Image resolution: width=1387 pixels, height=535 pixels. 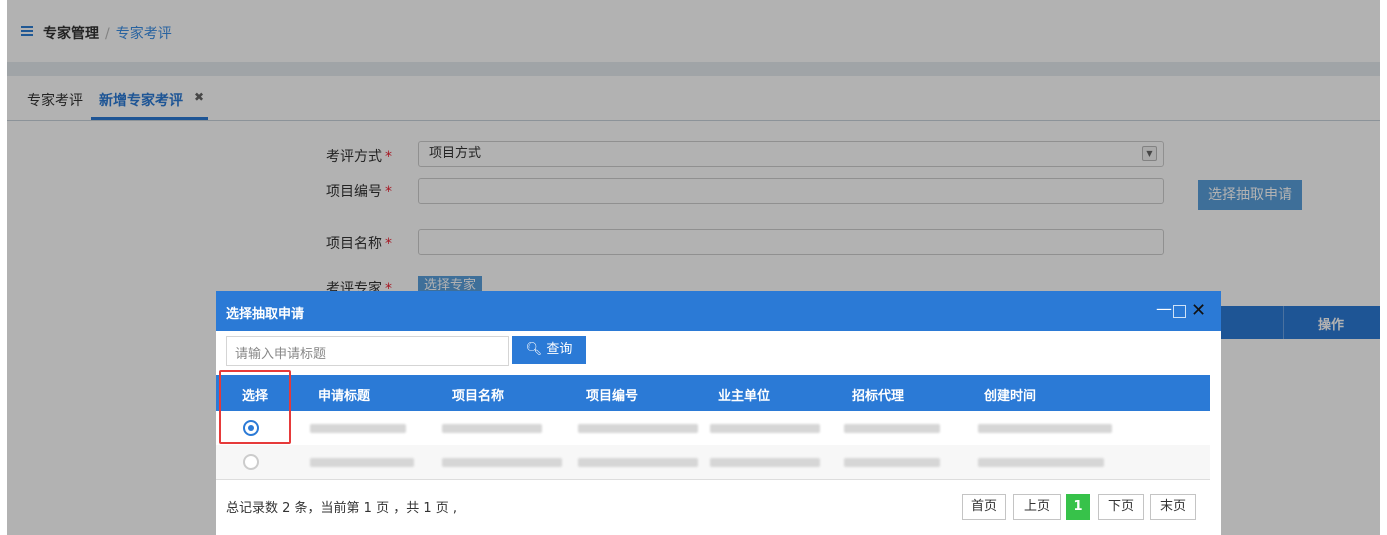 What do you see at coordinates (478, 394) in the screenshot?
I see `col-project-name: 项目名称` at bounding box center [478, 394].